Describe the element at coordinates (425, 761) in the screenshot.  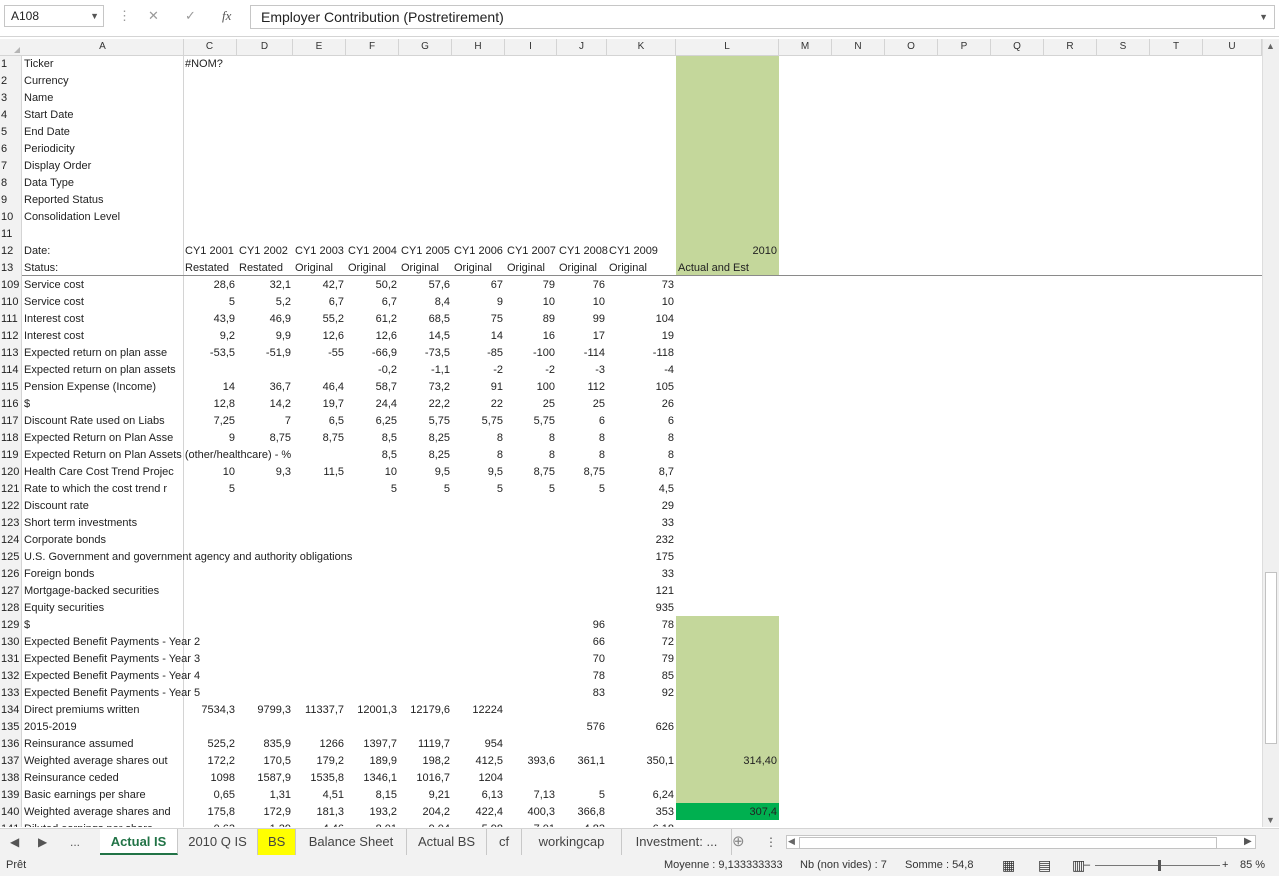
I see `cell-G: 198,2` at that location.